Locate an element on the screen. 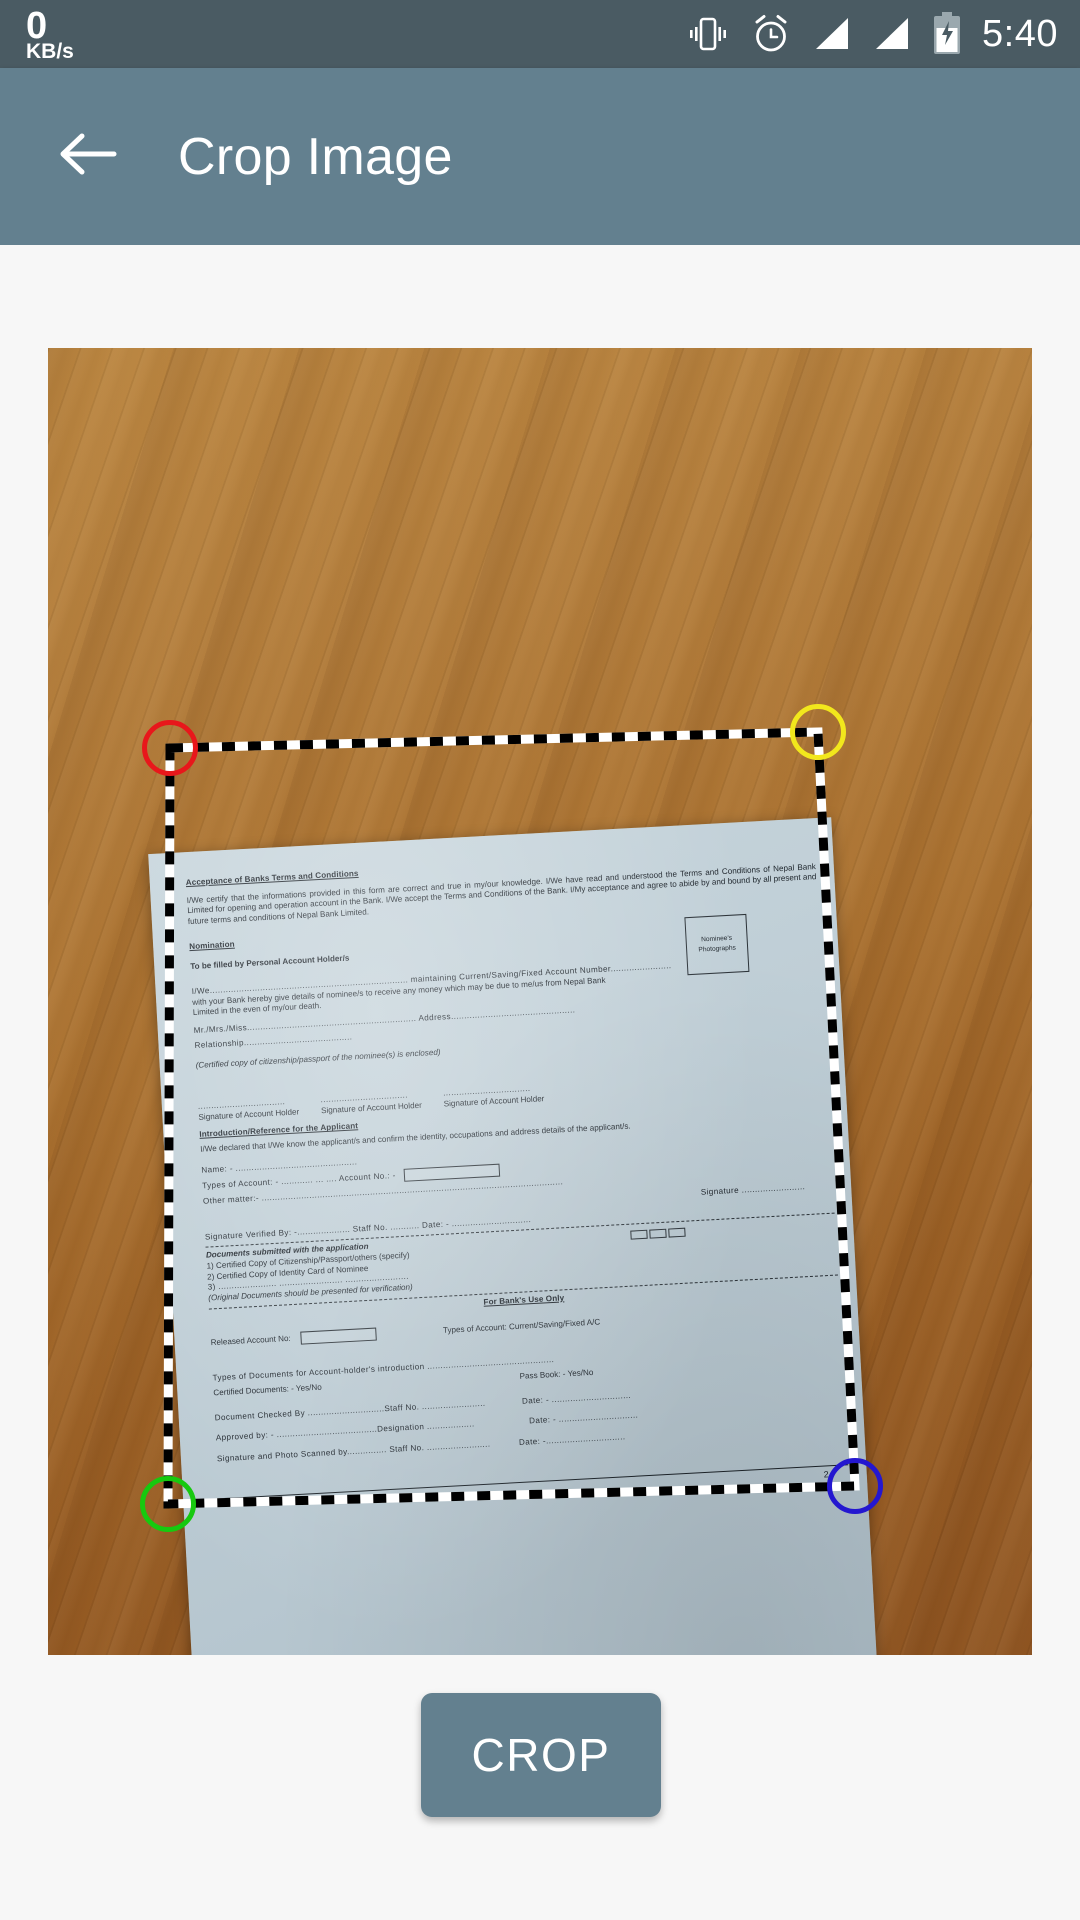 The width and height of the screenshot is (1080, 1920). signal-2-icon is located at coordinates (892, 34).